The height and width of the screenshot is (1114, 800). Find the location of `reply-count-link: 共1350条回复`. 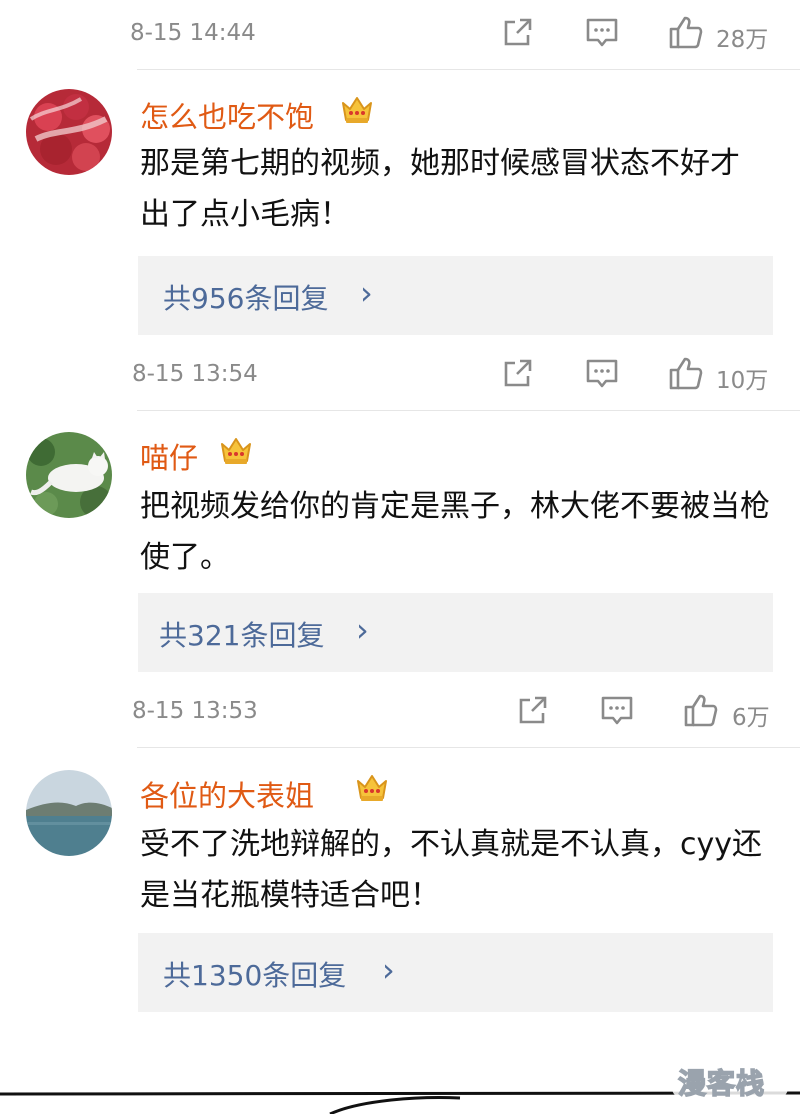

reply-count-link: 共1350条回复 is located at coordinates (255, 975).